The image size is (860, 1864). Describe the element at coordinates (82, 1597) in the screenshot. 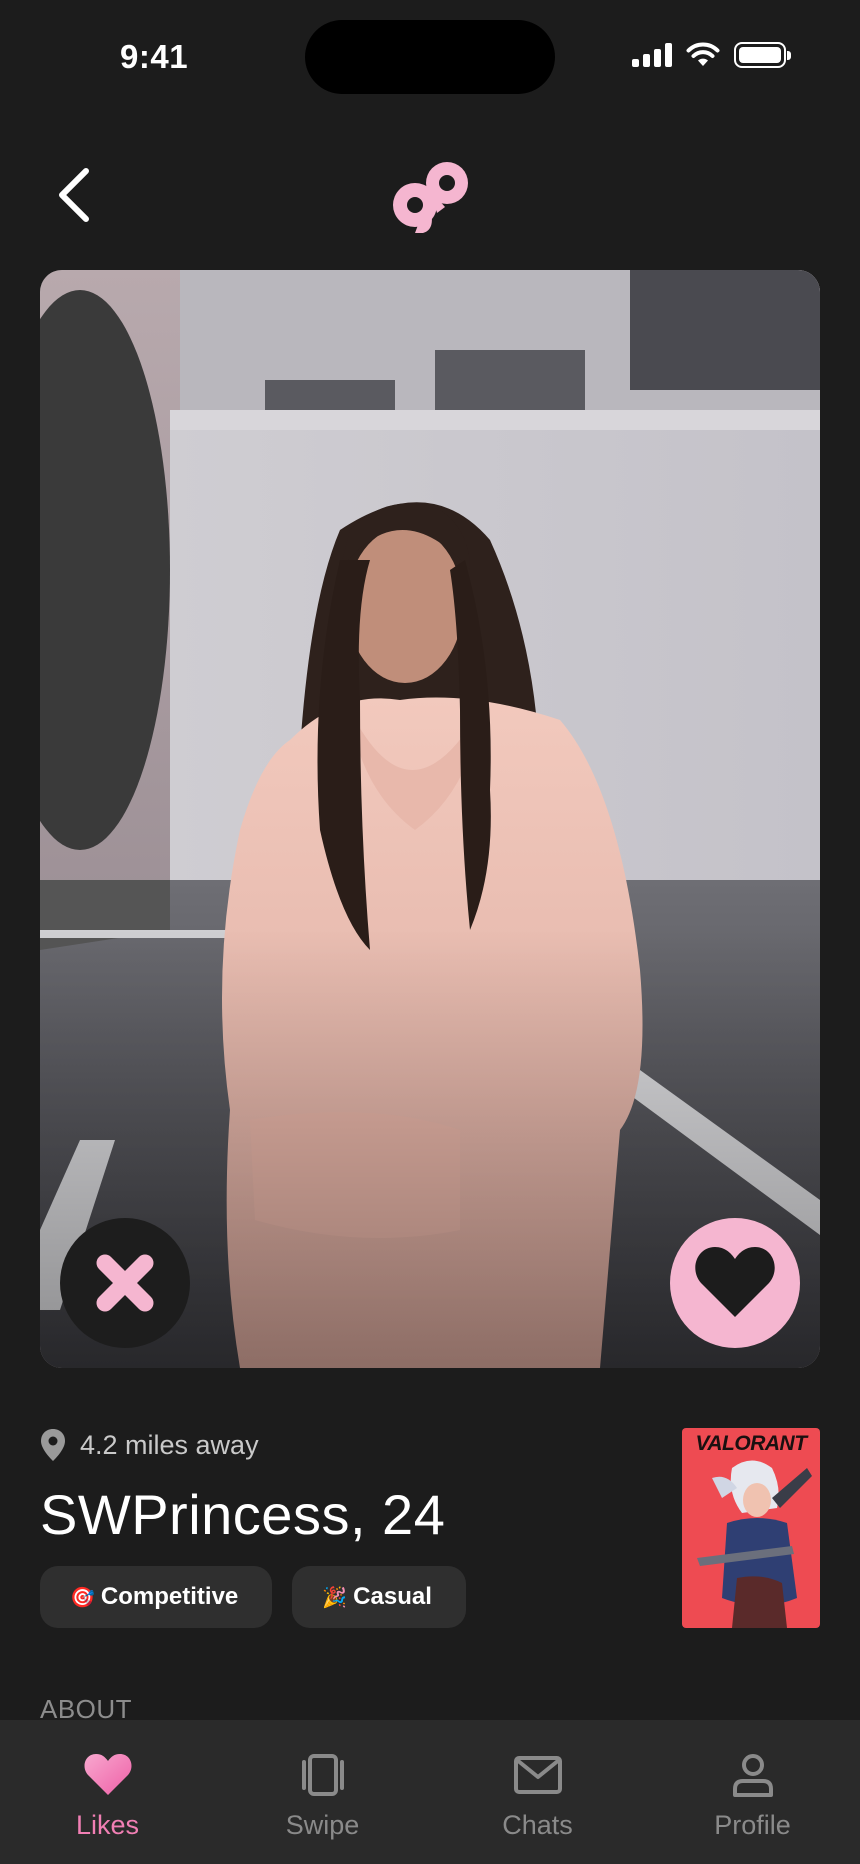

I see `target-icon: 🎯` at that location.